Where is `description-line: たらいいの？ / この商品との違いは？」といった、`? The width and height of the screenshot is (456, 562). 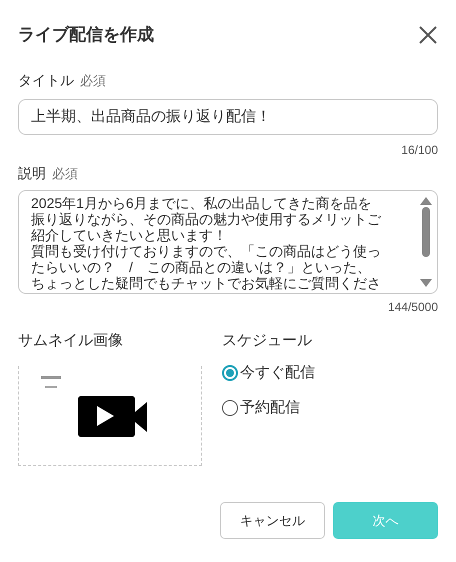
description-line: たらいいの？ / この商品との違いは？」といった、 is located at coordinates (201, 266).